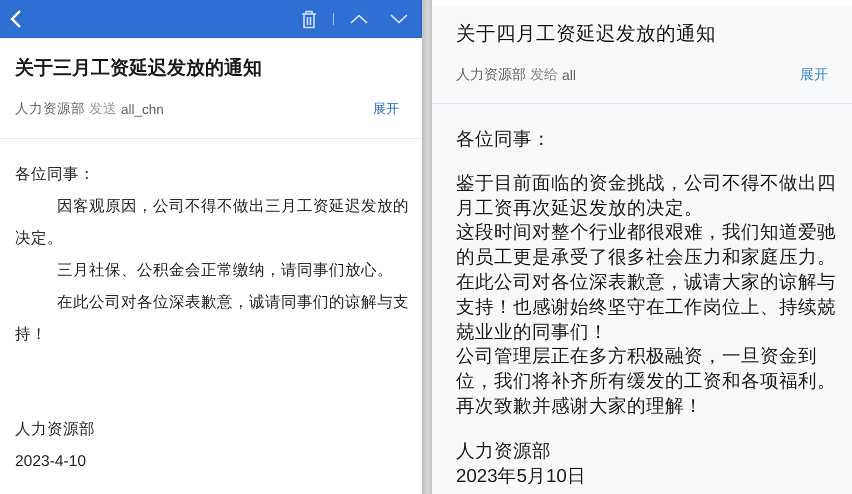 Image resolution: width=852 pixels, height=494 pixels. Describe the element at coordinates (646, 307) in the screenshot. I see `paragraph: 在此公司对各位深表歉意，诚请大家的谅解与支持！也感谢始终坚守在工作岗位上、持续兢兢业业的同事们！` at that location.